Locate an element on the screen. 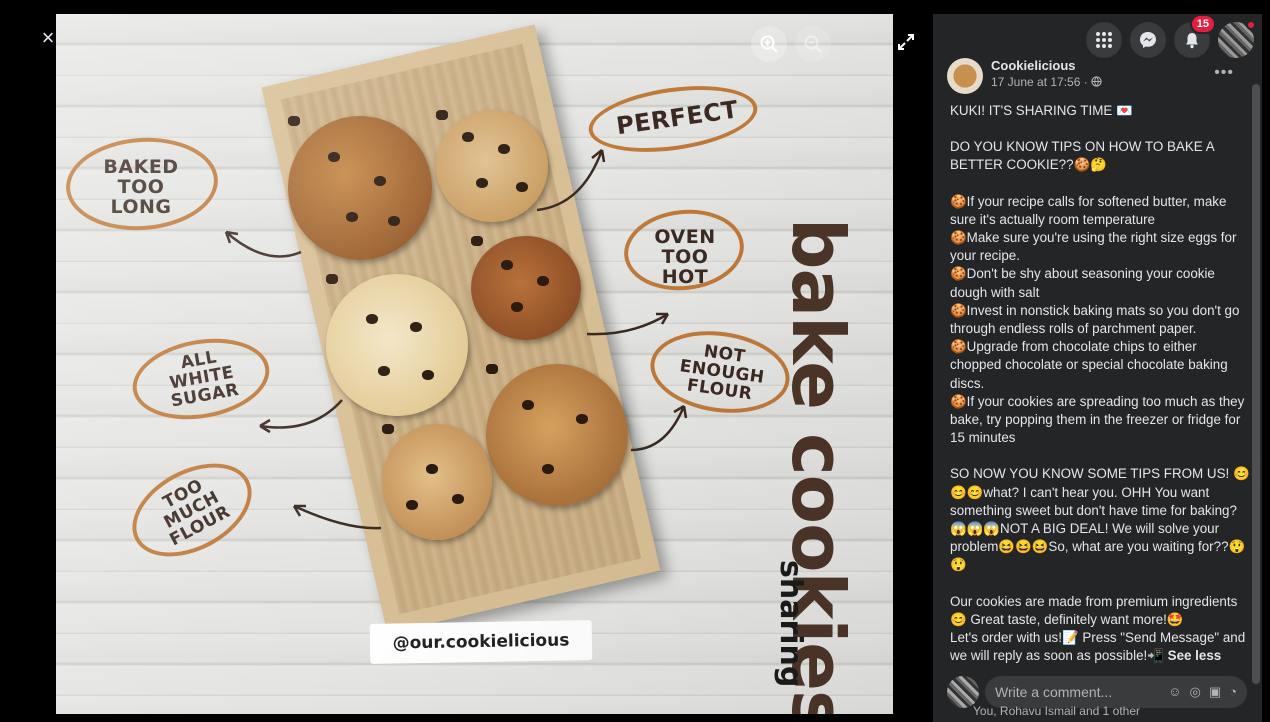 This screenshot has width=1270, height=722. arrow-to-all-white-sugar is located at coordinates (301, 416).